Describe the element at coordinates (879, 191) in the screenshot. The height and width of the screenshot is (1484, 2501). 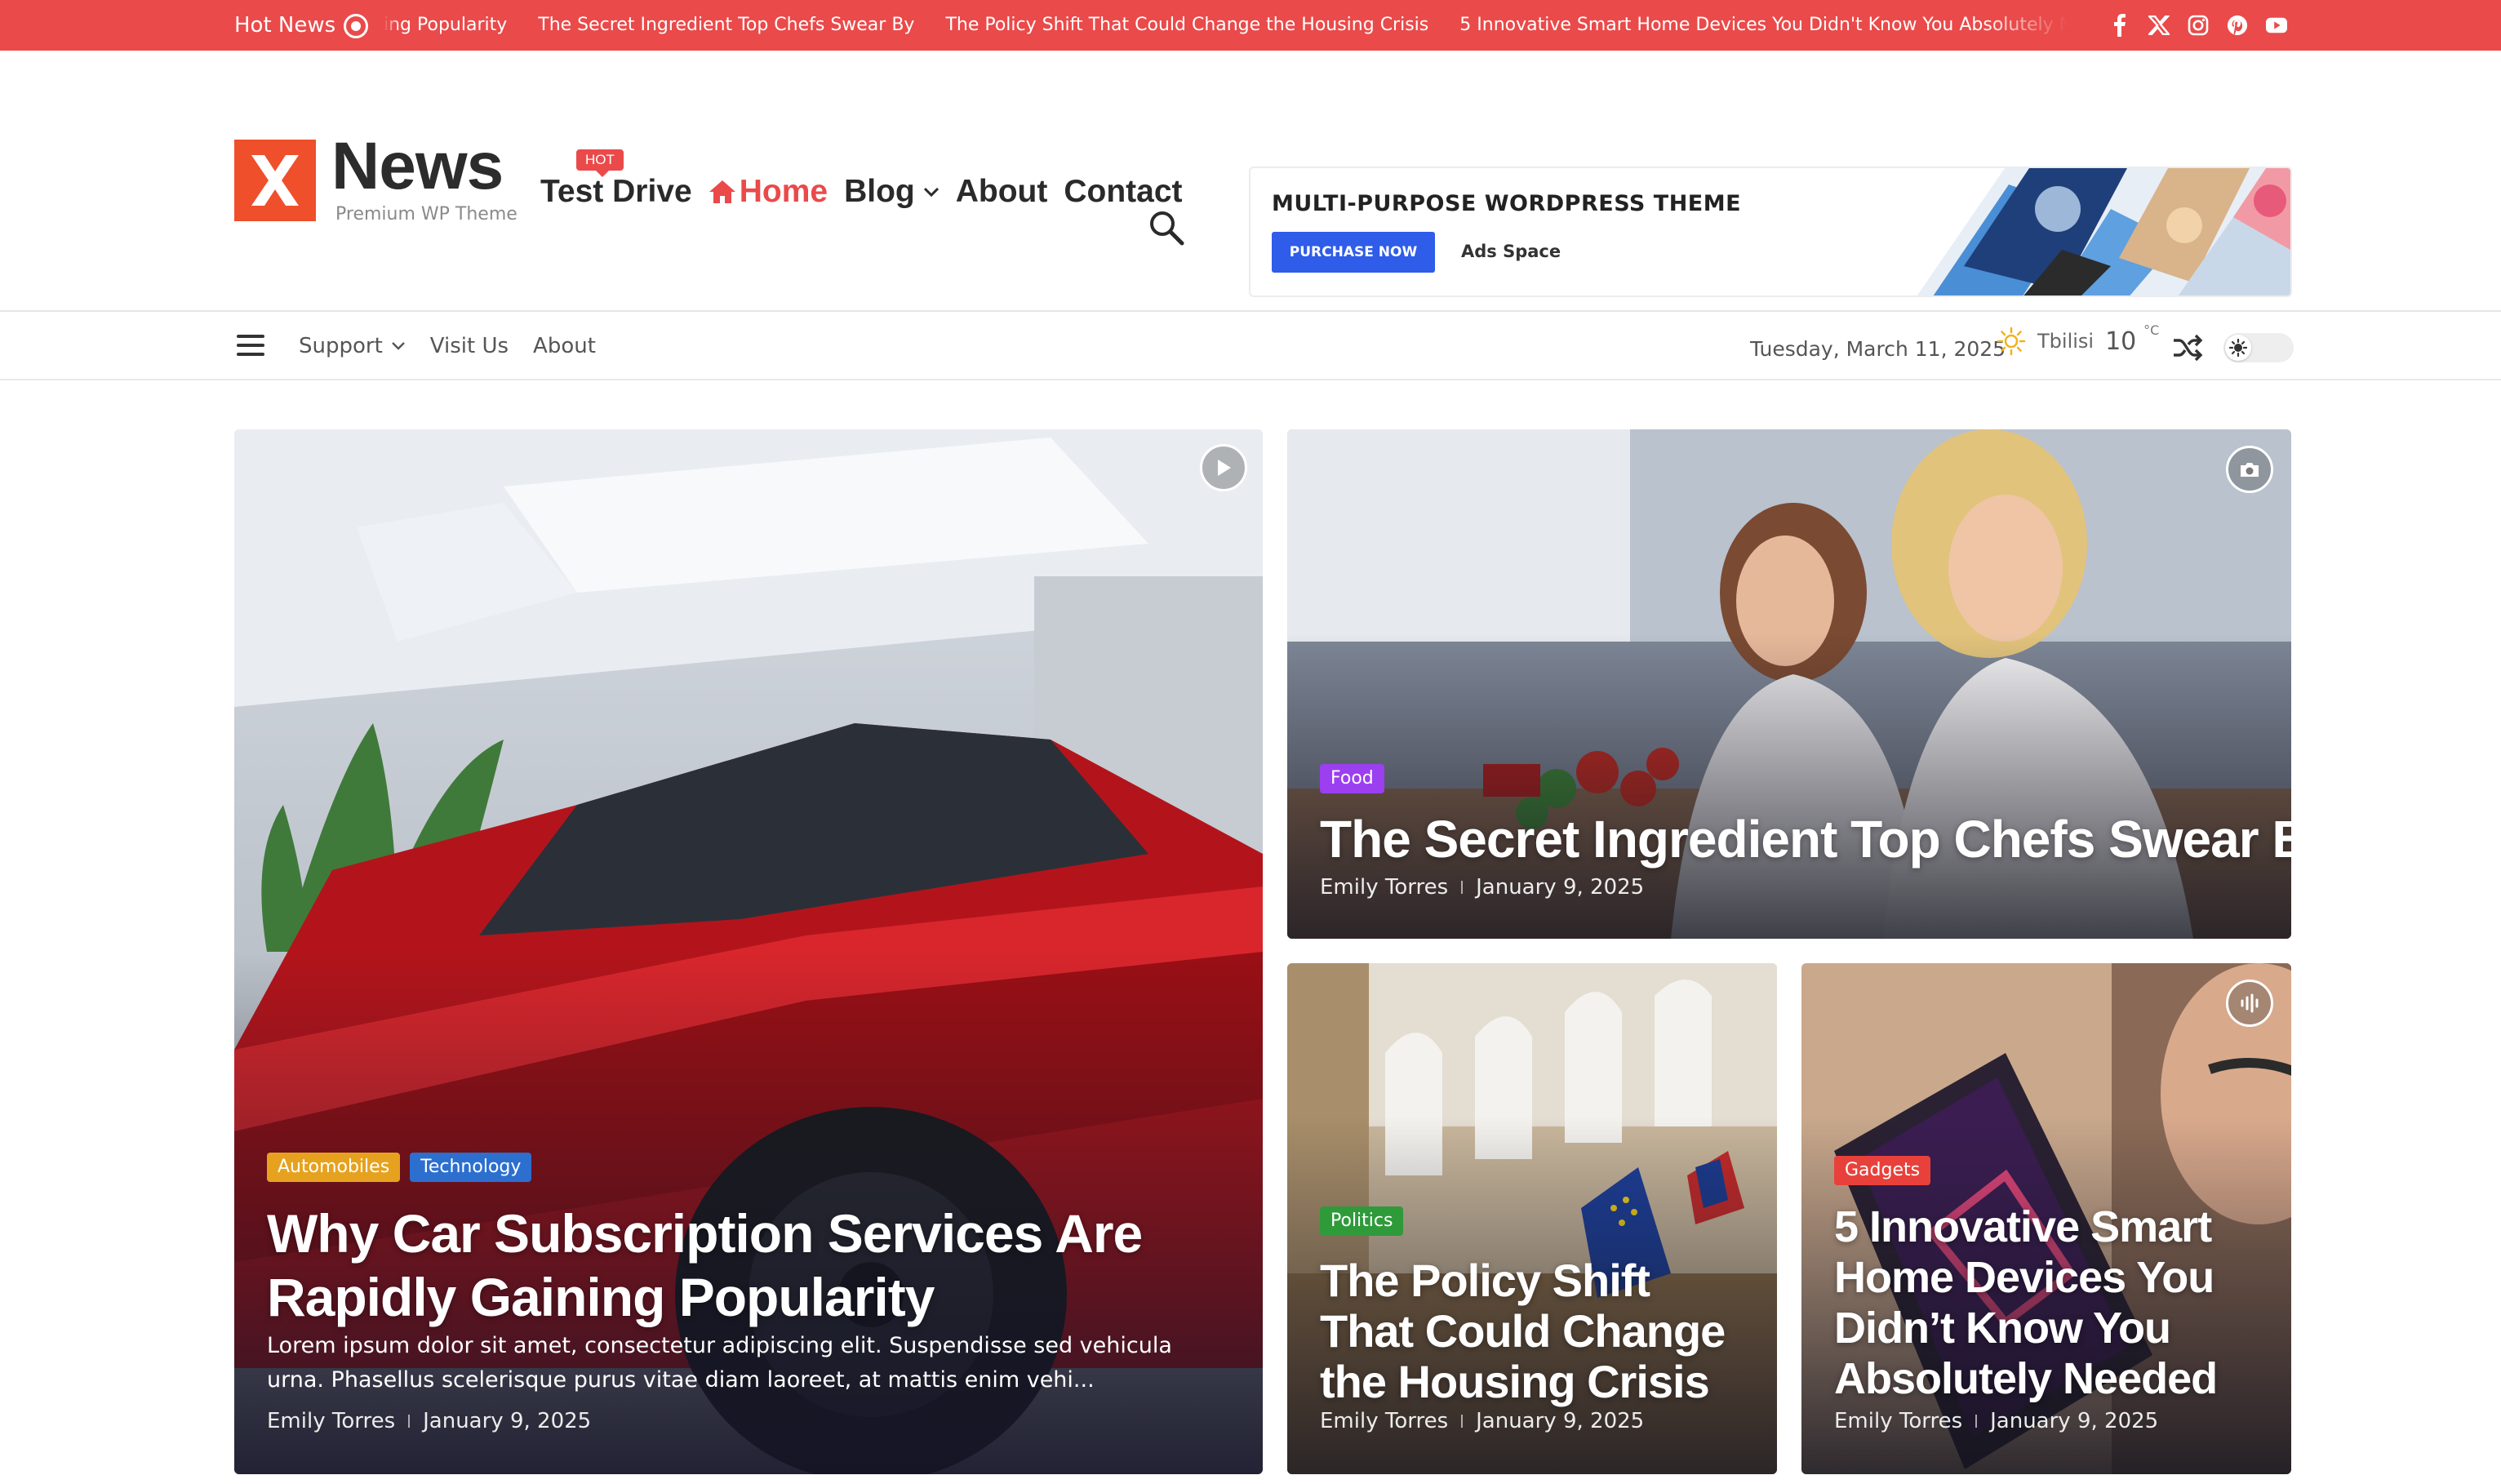
I see `nav-label: Blog` at that location.